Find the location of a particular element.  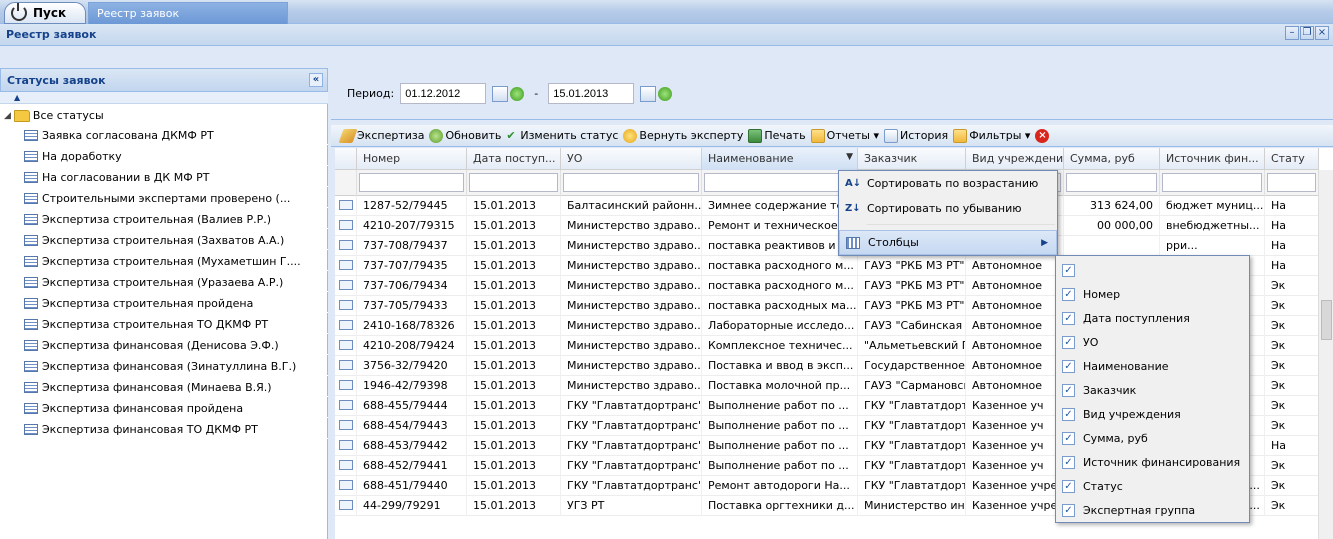

scroll-up-icon: ▲ is located at coordinates (164, 98).